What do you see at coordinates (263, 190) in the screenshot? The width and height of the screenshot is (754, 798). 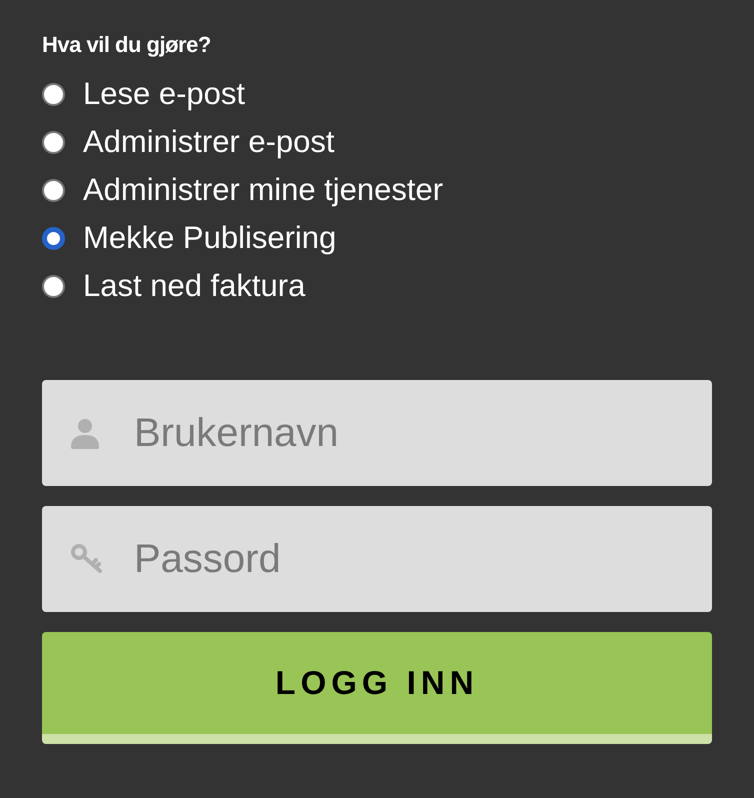 I see `option-label: Administrer mine tjenester` at bounding box center [263, 190].